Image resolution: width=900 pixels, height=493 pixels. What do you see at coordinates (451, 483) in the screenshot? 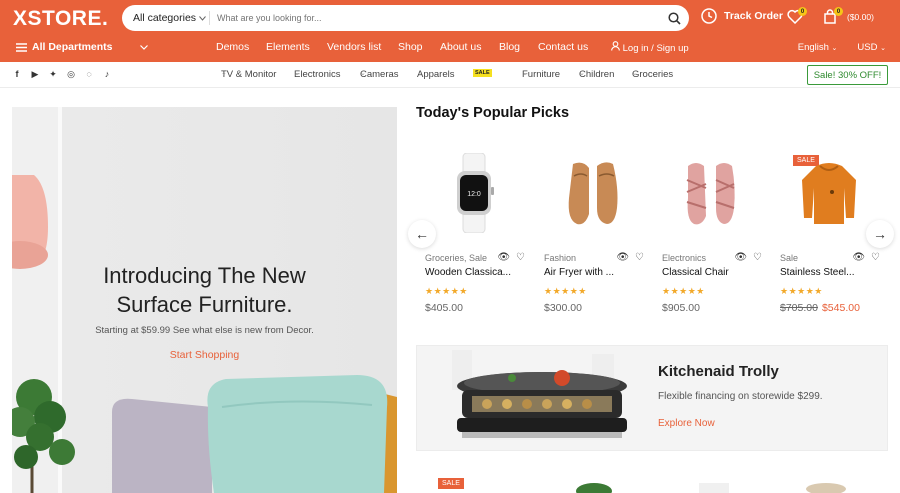
I see `sale-badge: SALE` at bounding box center [451, 483].